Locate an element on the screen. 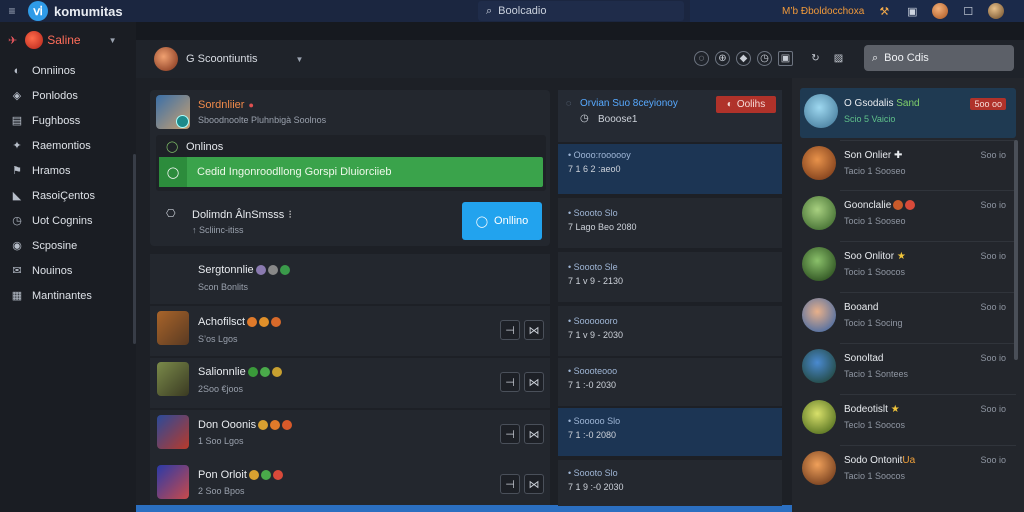 The image size is (1024, 512). sidebar-user-switcher: ✈ Saline ▼ is located at coordinates (68, 40).